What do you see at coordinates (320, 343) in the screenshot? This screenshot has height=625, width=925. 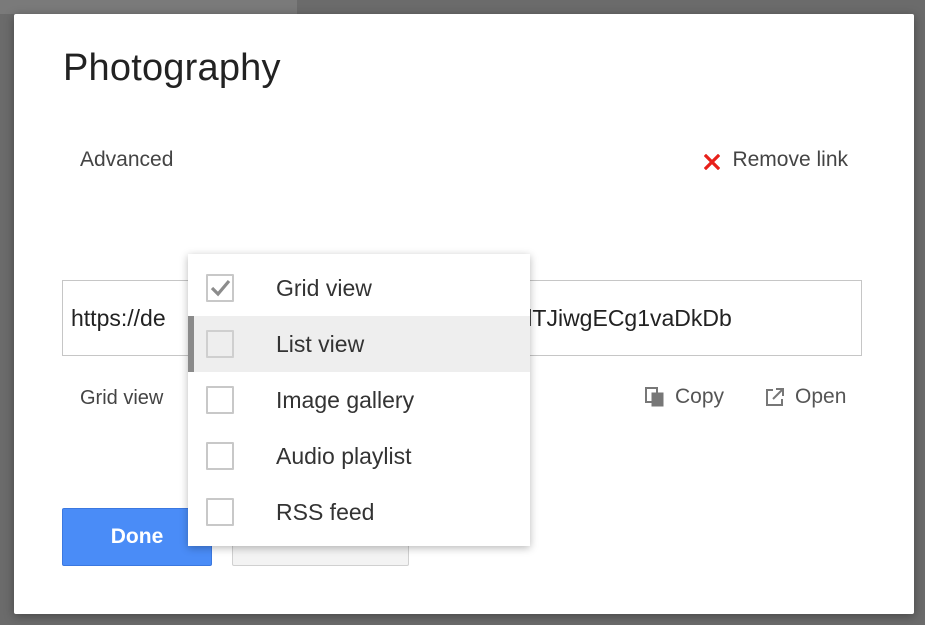 I see `menu-item-label: List view` at bounding box center [320, 343].